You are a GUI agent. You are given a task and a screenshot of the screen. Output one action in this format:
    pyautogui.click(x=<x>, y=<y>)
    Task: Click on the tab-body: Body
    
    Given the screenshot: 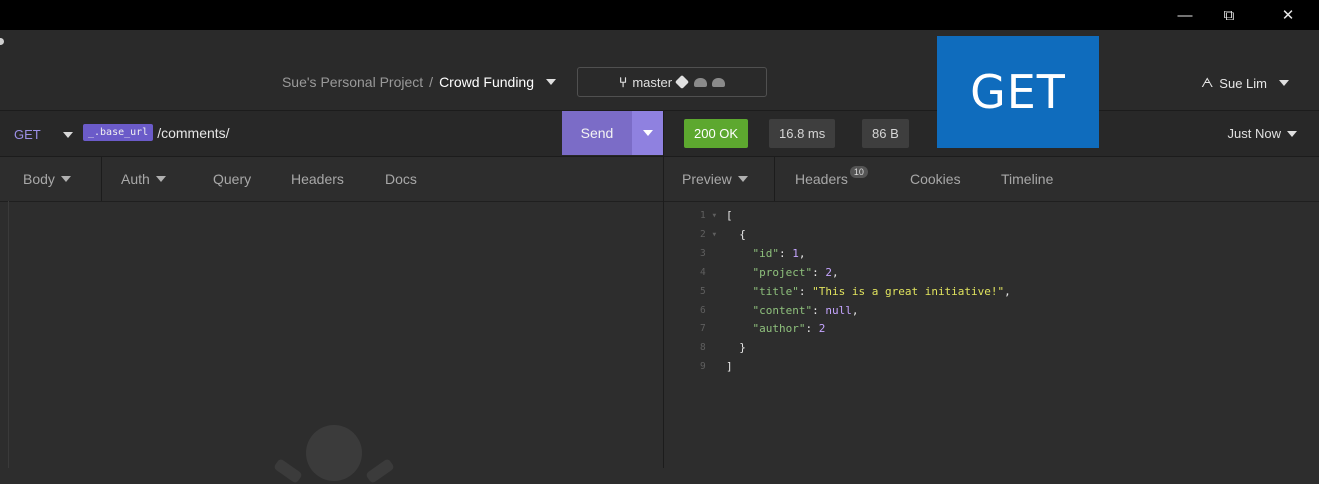 What is the action you would take?
    pyautogui.click(x=47, y=179)
    